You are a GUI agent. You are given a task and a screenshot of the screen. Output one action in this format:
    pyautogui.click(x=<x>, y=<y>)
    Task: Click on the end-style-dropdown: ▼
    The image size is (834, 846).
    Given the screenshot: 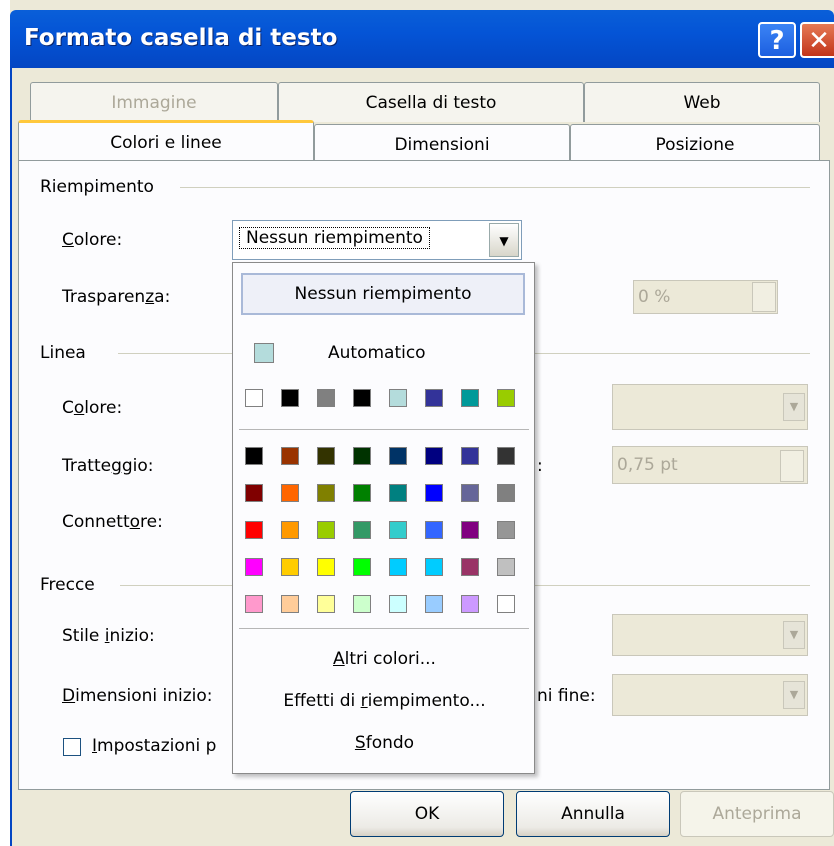 What is the action you would take?
    pyautogui.click(x=710, y=635)
    